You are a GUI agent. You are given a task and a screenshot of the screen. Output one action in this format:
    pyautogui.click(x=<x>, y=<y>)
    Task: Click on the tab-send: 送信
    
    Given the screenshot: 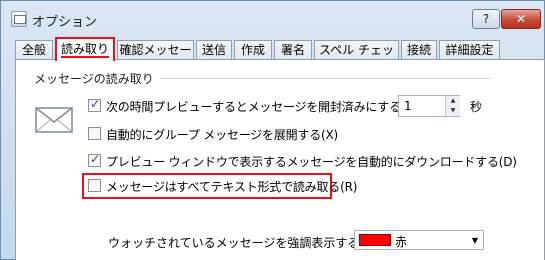 What is the action you would take?
    pyautogui.click(x=214, y=50)
    